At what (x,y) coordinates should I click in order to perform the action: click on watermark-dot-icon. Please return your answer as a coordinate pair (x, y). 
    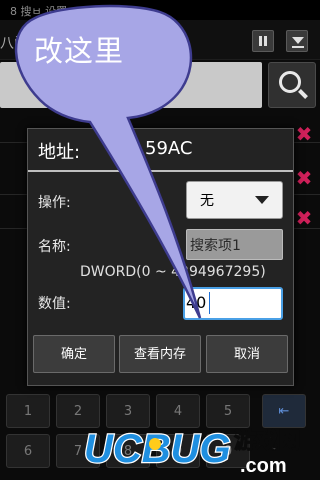
    Looking at the image, I should click on (155, 444).